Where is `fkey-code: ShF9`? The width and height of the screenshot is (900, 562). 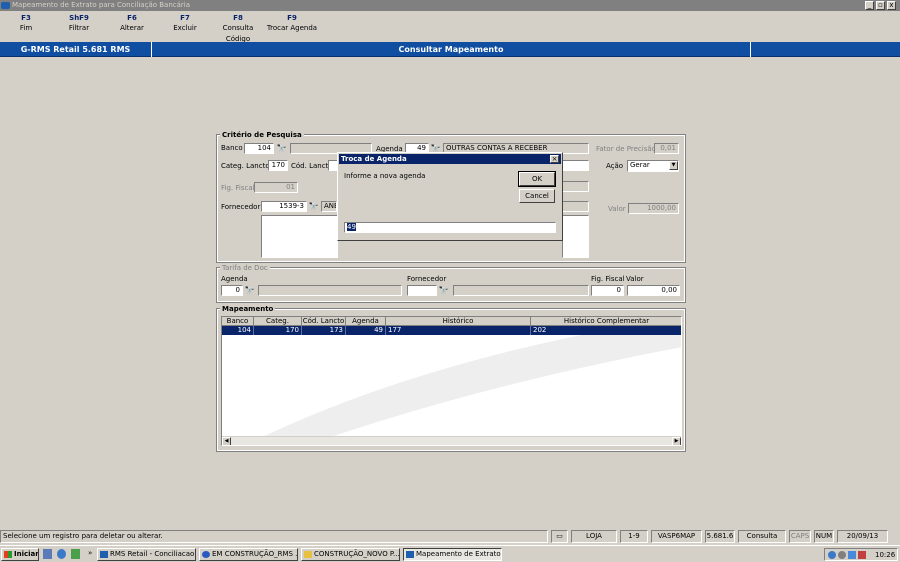 fkey-code: ShF9 is located at coordinates (79, 18).